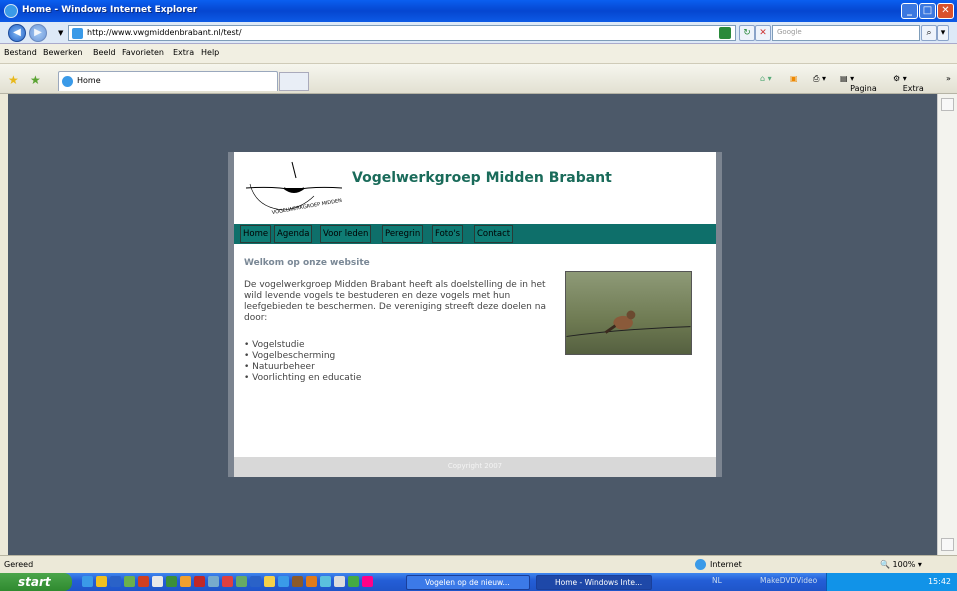 The width and height of the screenshot is (957, 591). What do you see at coordinates (101, 581) in the screenshot?
I see `quicklaunch-folder-icon` at bounding box center [101, 581].